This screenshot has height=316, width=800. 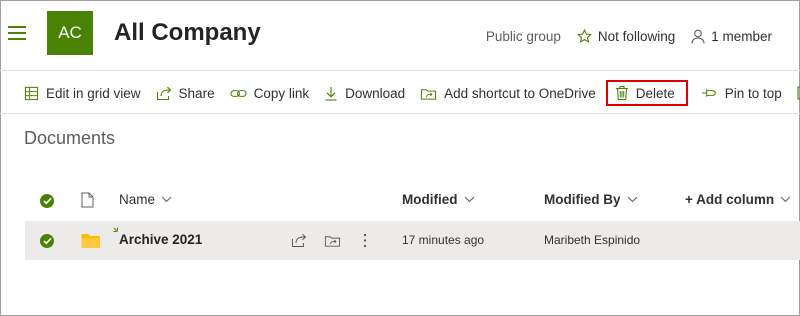 I want to click on pin-to-top-label: Pin to top, so click(x=753, y=93).